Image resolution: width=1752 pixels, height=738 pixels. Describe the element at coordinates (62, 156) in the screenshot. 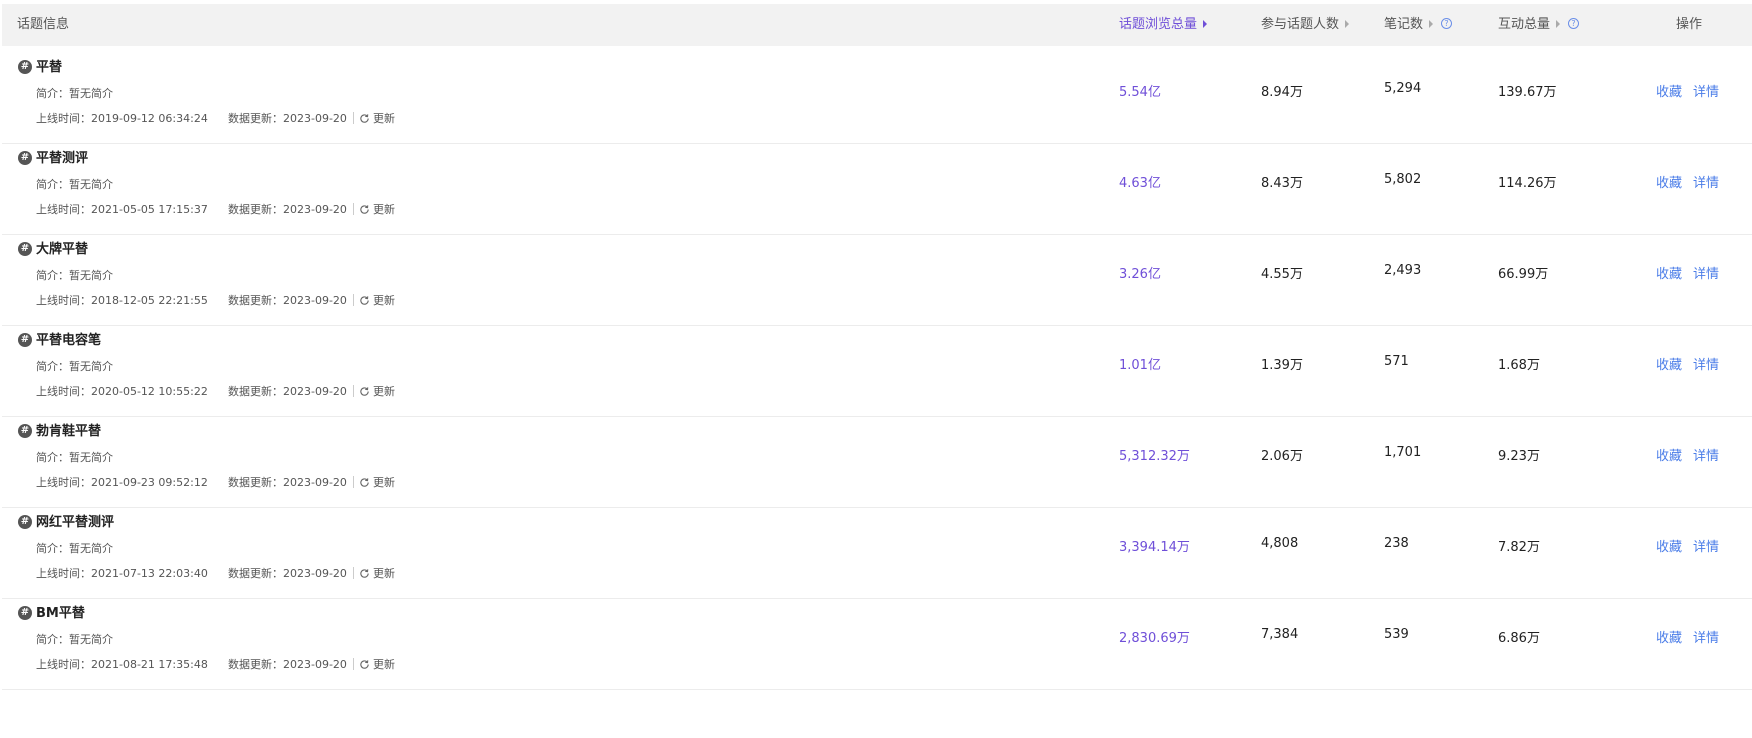

I see `topic-name: 平替测评` at that location.